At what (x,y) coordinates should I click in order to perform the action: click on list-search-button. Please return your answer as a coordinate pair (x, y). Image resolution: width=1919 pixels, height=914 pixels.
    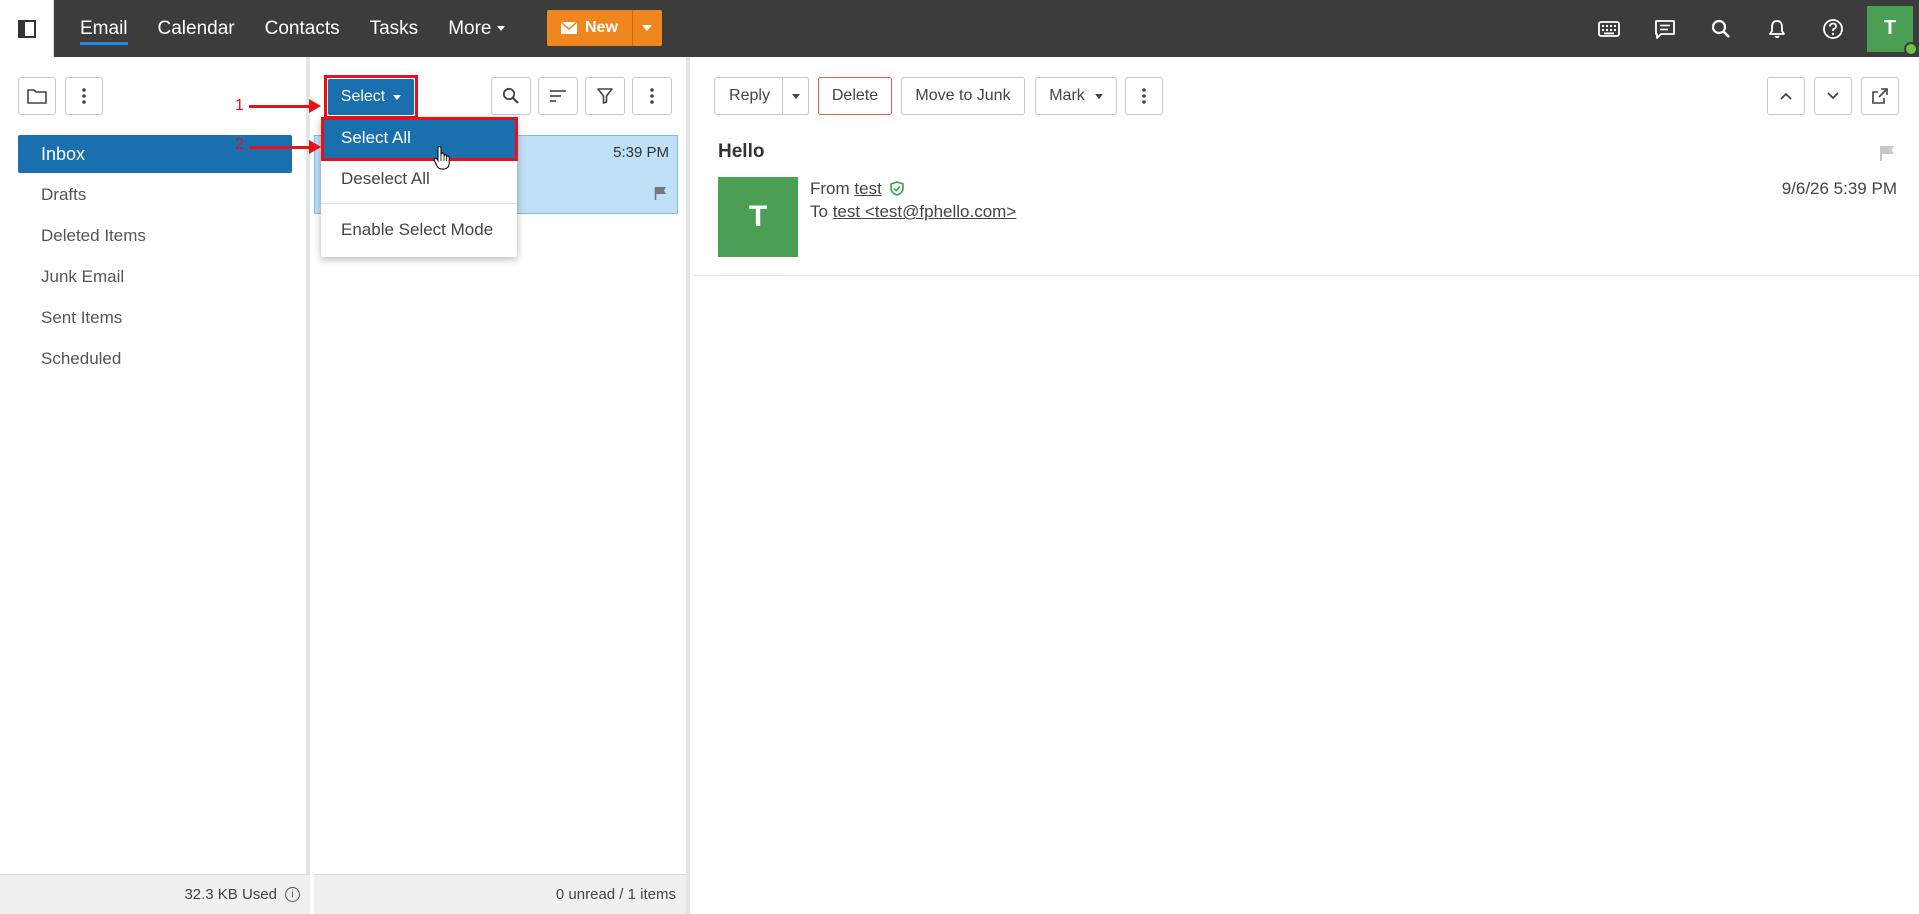
    Looking at the image, I should click on (511, 96).